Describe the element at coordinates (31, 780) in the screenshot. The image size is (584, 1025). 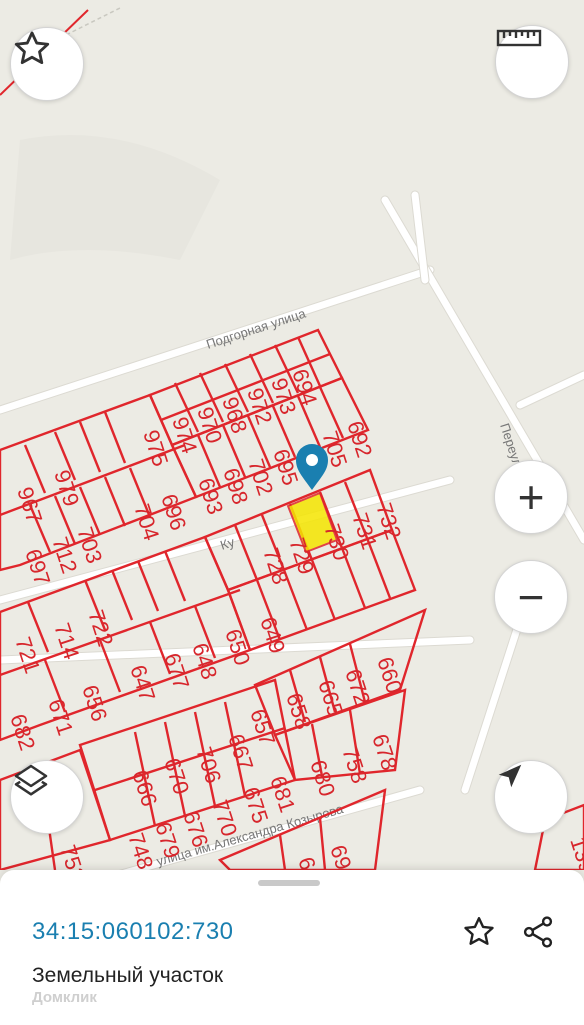
I see `layers-icon` at that location.